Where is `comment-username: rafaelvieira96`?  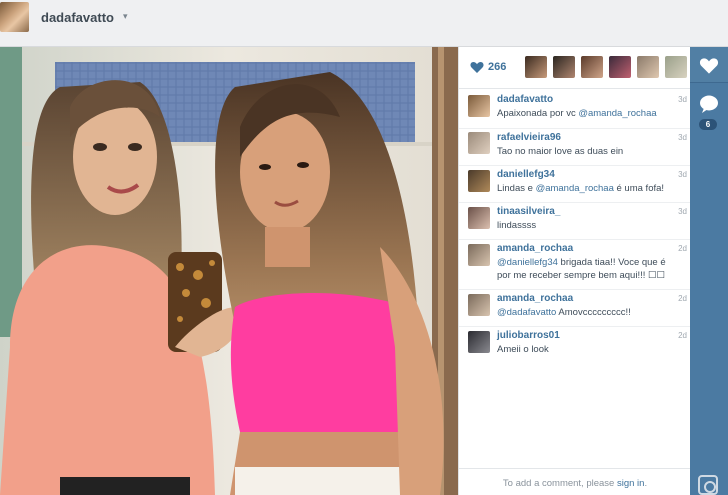 comment-username: rafaelvieira96 is located at coordinates (529, 137).